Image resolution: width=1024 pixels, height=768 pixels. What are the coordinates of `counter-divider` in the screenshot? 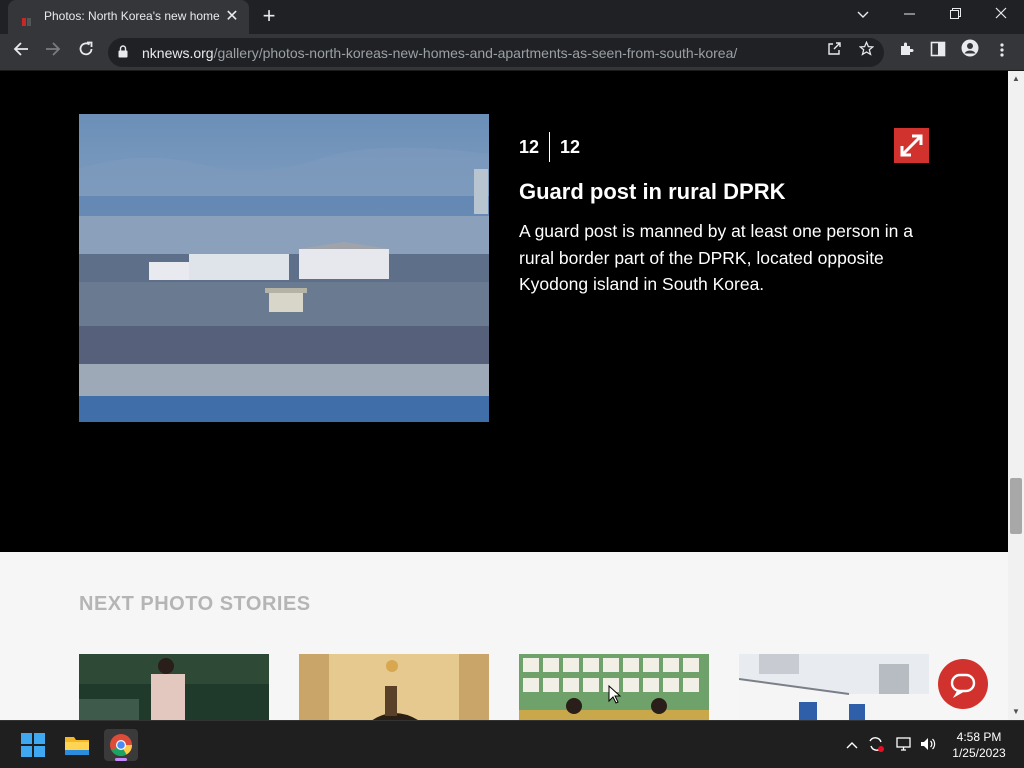 It's located at (550, 147).